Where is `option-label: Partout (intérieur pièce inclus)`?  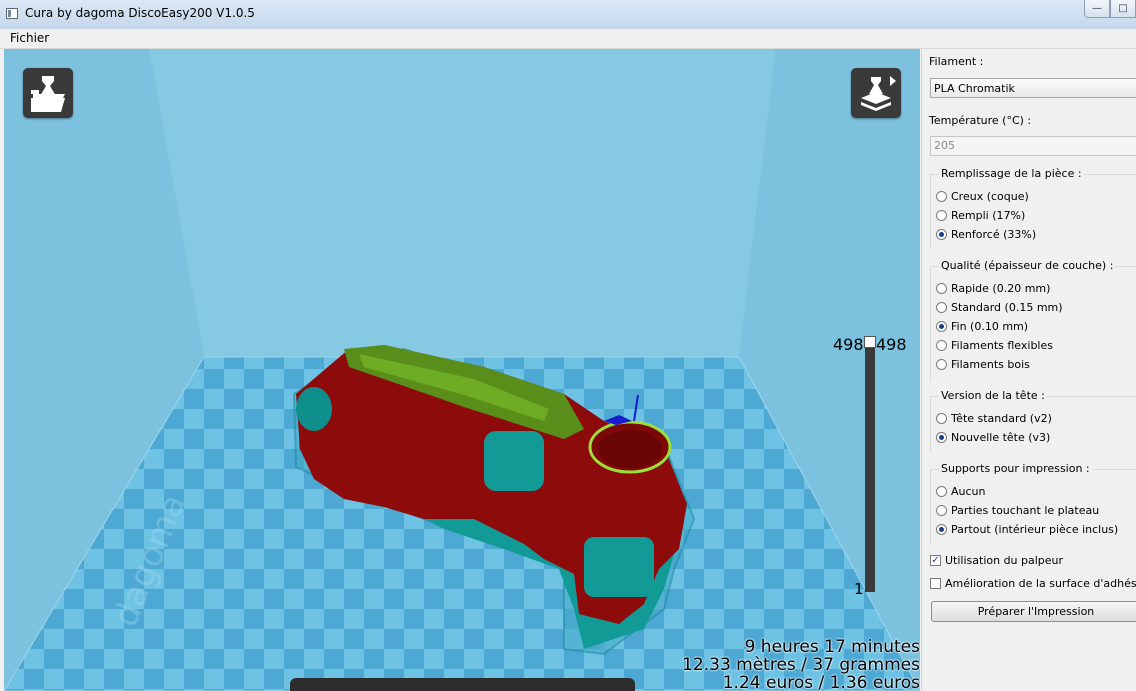
option-label: Partout (intérieur pièce inclus) is located at coordinates (1035, 529).